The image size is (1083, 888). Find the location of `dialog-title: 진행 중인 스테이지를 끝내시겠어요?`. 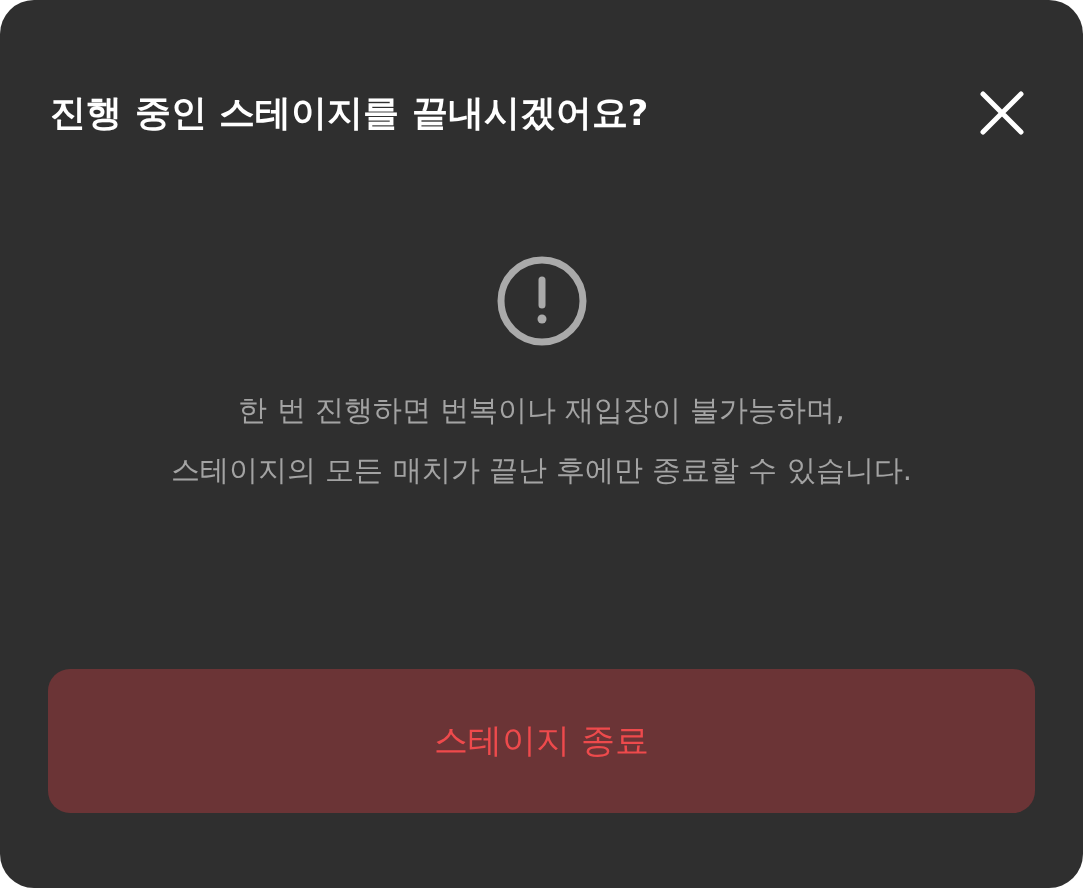

dialog-title: 진행 중인 스테이지를 끝내시겠어요? is located at coordinates (349, 113).